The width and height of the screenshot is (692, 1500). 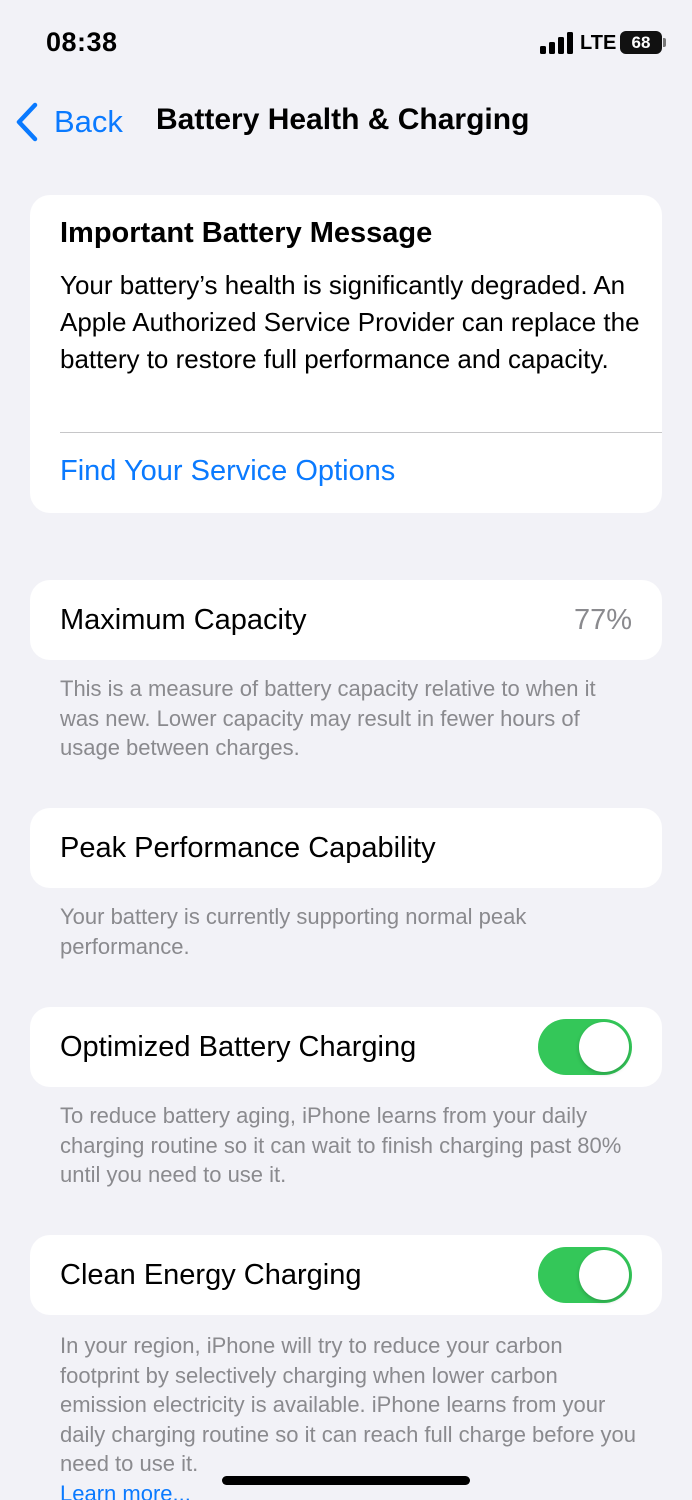 I want to click on message-title: Important Battery Message, so click(x=246, y=233).